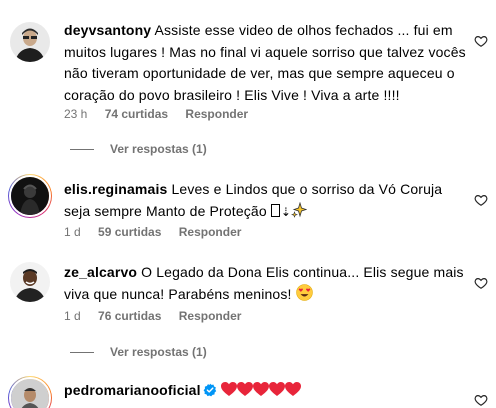 The height and width of the screenshot is (408, 496). Describe the element at coordinates (136, 114) in the screenshot. I see `comment-likes: 74 curtidas` at that location.